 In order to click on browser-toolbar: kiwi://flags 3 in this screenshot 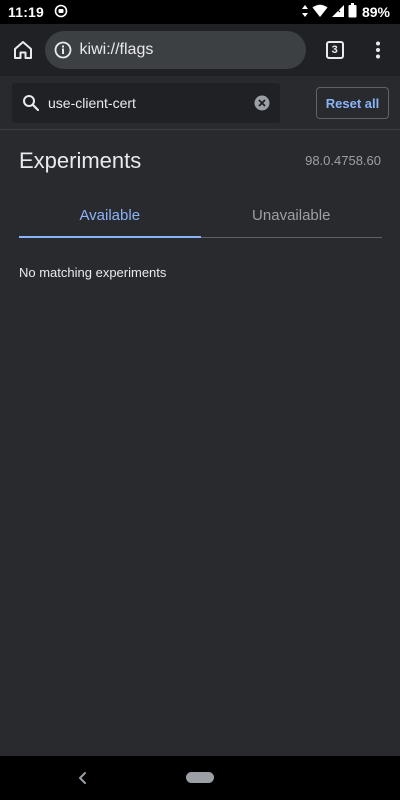, I will do `click(200, 50)`.